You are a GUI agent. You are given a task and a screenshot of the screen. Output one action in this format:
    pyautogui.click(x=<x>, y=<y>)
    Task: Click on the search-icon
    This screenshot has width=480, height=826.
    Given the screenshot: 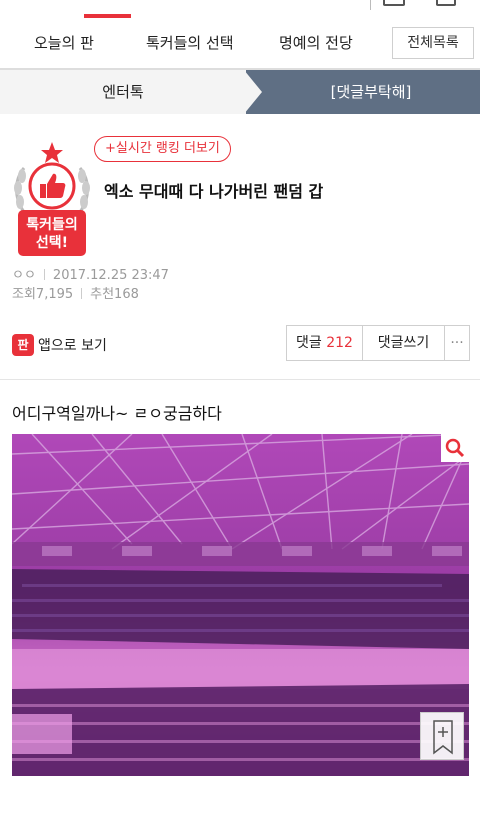 What is the action you would take?
    pyautogui.click(x=455, y=448)
    